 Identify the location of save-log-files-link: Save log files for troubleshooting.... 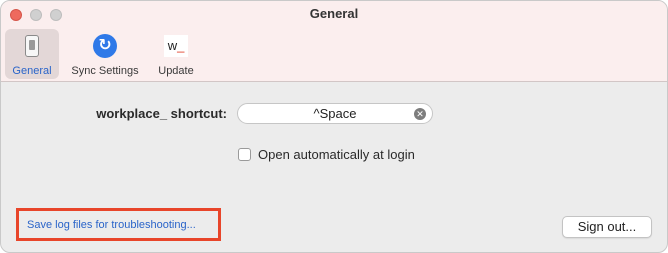
(111, 225).